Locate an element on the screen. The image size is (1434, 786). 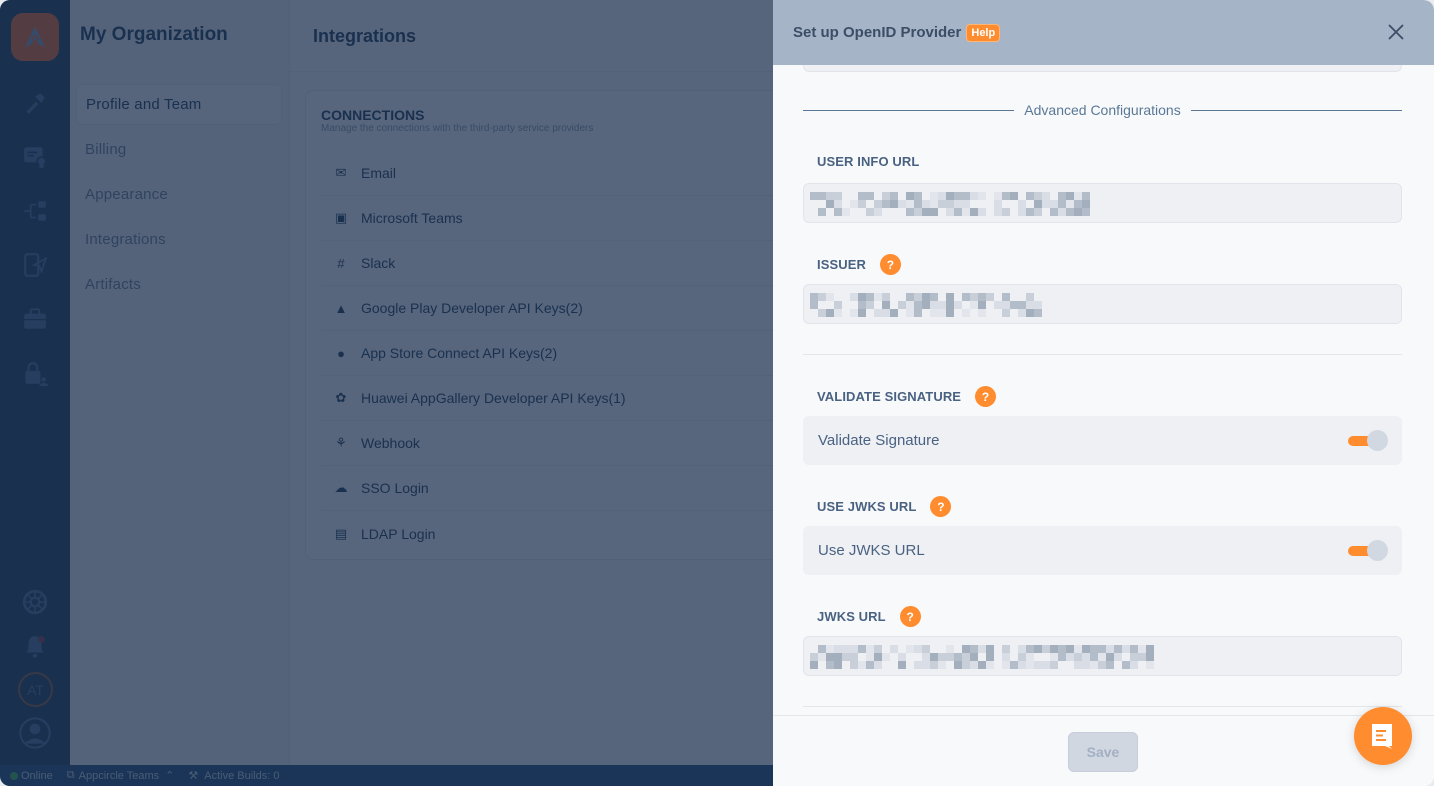
save-button: Save is located at coordinates (1103, 752).